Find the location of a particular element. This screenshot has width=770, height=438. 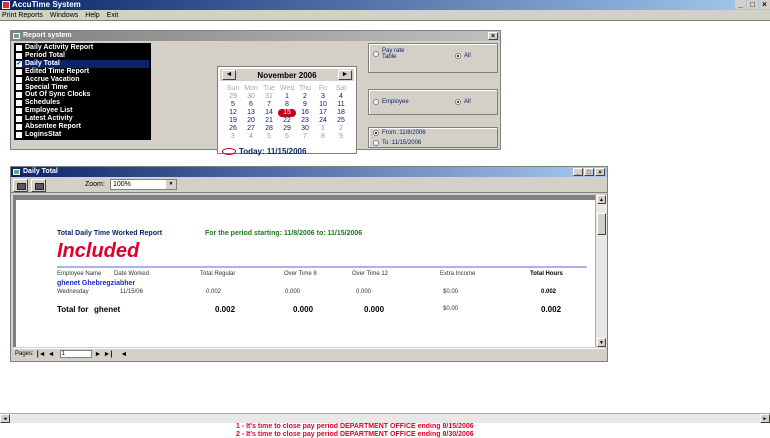

report-item: Accrue Vacation is located at coordinates (82, 80).